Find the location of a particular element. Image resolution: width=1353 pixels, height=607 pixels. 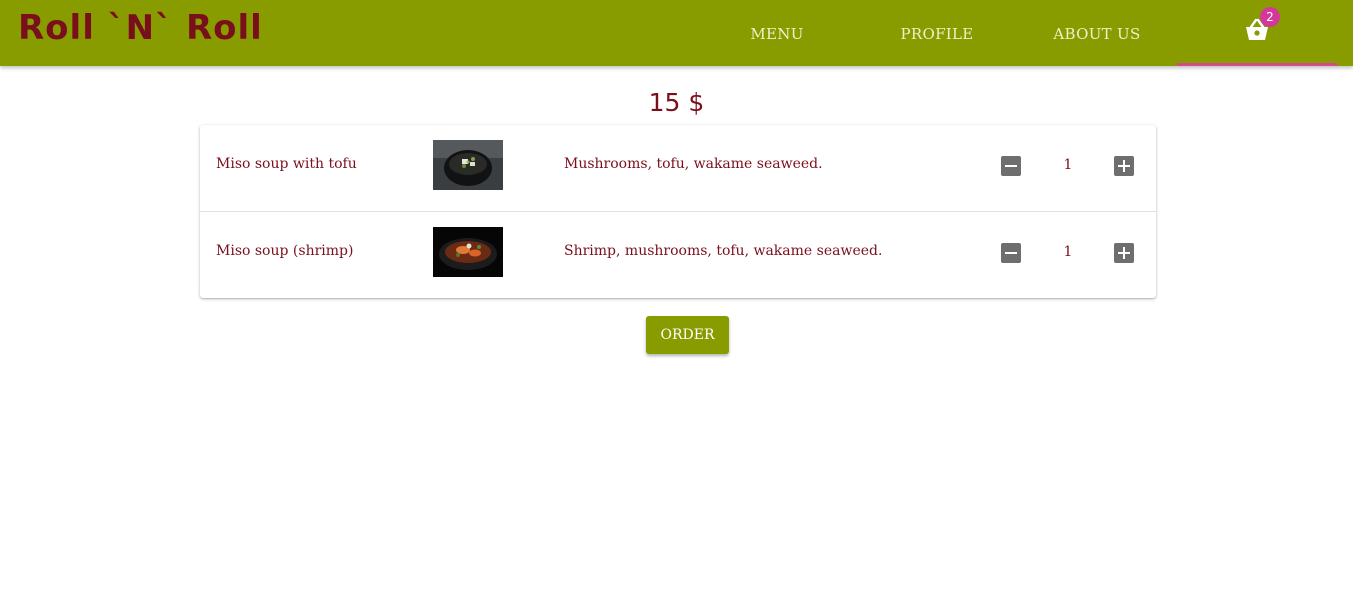

active-tab-indicator is located at coordinates (1257, 64).